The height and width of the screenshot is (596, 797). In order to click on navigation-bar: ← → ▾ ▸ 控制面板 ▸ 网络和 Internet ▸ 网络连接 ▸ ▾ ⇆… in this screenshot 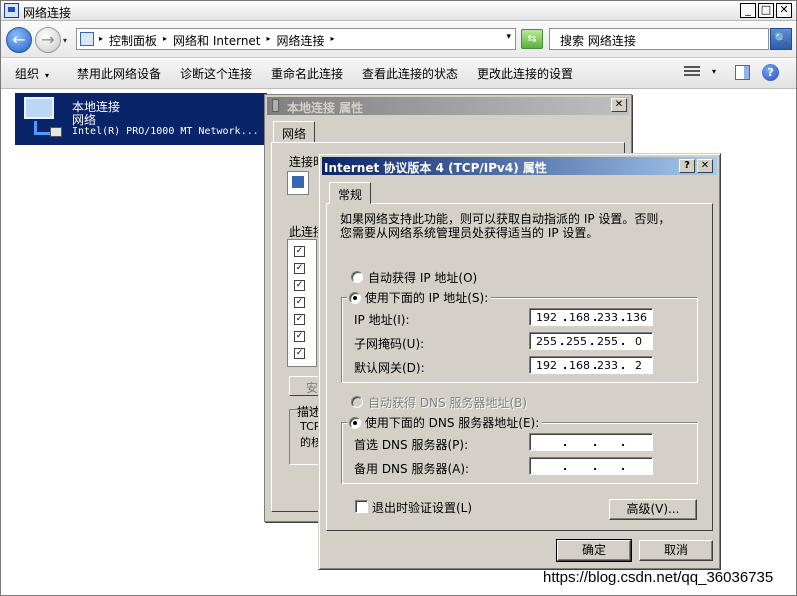, I will do `click(398, 40)`.